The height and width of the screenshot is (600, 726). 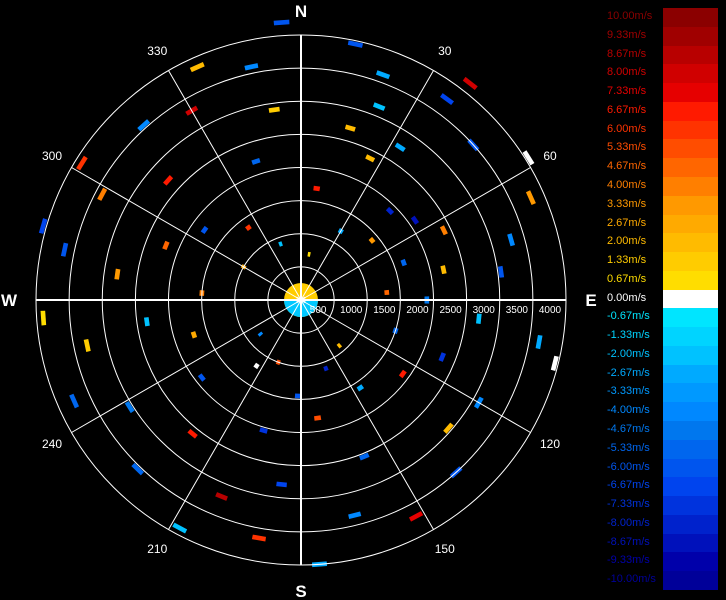 What do you see at coordinates (661, 224) in the screenshot?
I see `legend-entry: 2.67m/s` at bounding box center [661, 224].